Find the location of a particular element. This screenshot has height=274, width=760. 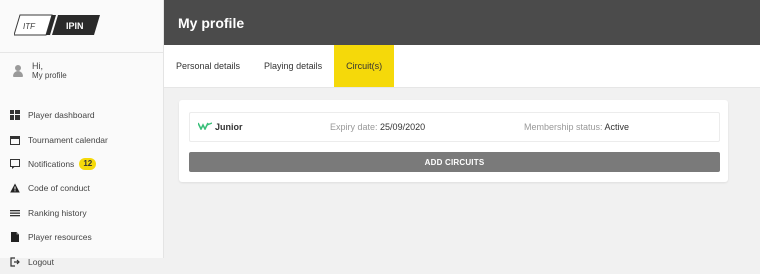

add-circuits-button: ADD CIRCUITS is located at coordinates (454, 162).